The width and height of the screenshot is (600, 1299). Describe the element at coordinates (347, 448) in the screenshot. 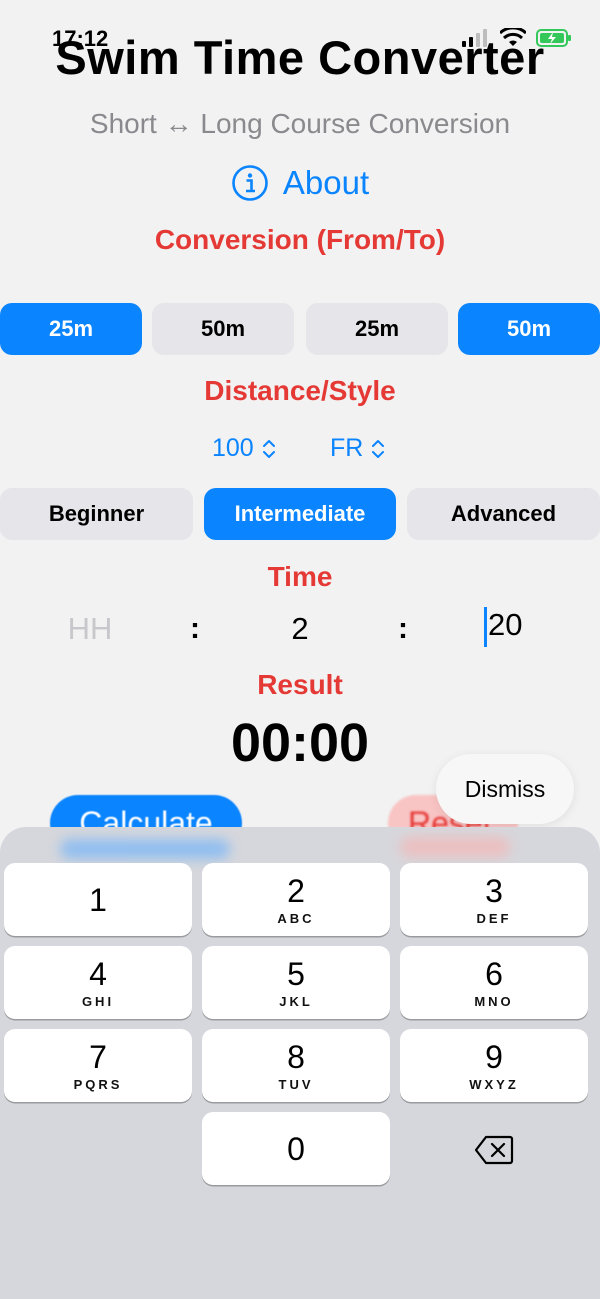

I see `style-value: FR` at that location.